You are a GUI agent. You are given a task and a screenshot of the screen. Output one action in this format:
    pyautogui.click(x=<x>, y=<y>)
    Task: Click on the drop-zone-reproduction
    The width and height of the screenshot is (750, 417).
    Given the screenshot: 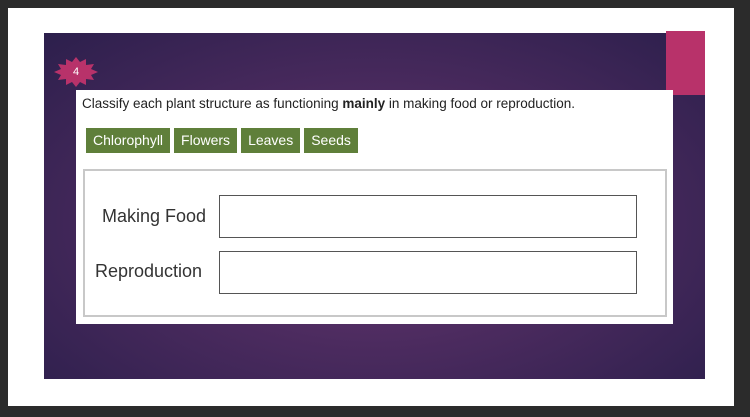 What is the action you would take?
    pyautogui.click(x=428, y=272)
    